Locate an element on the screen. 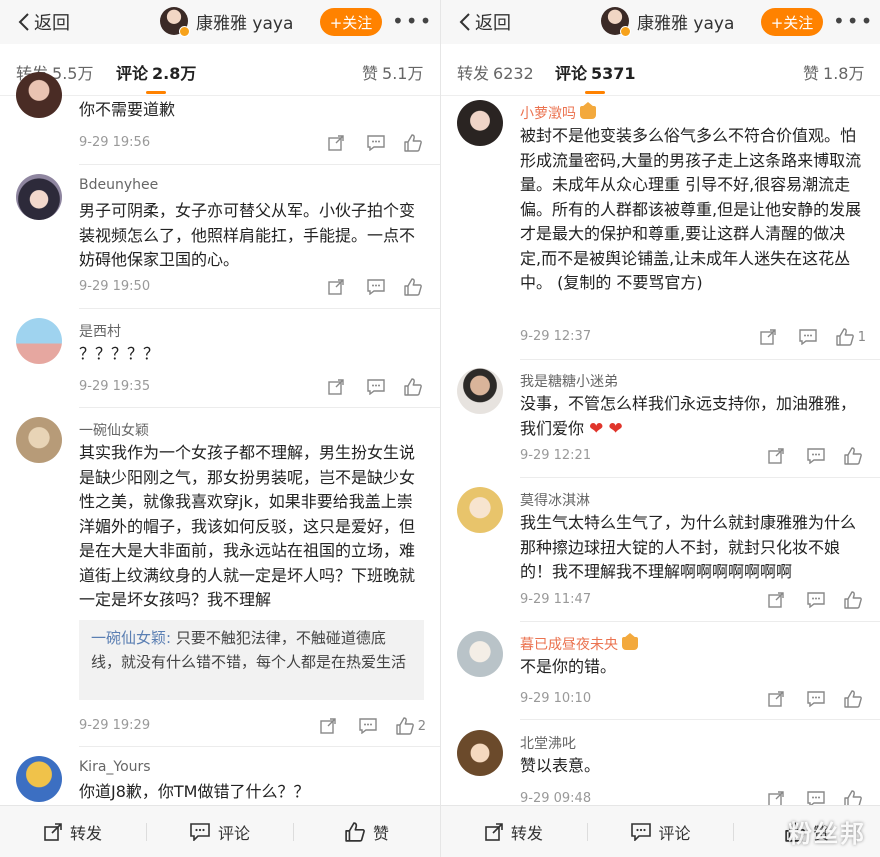 Image resolution: width=880 pixels, height=857 pixels. commenter-name: 莫得冰淇淋 is located at coordinates (555, 500).